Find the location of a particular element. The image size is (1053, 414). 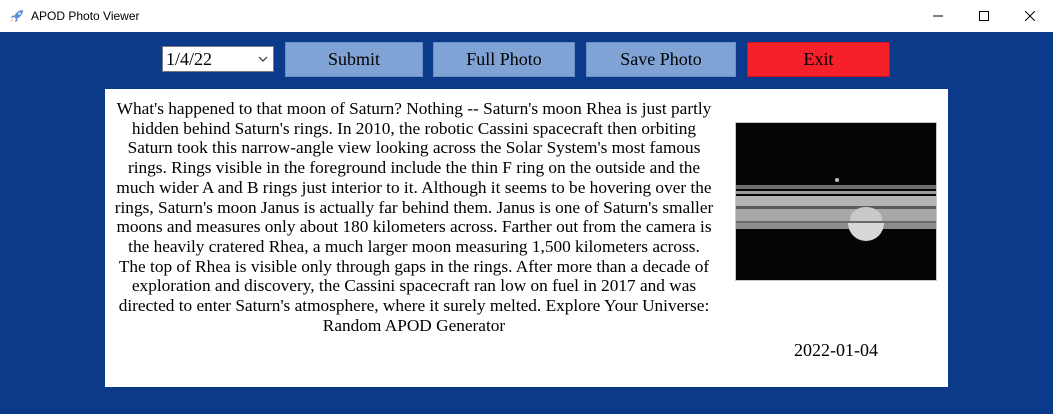

exit-button: Exit is located at coordinates (818, 59).